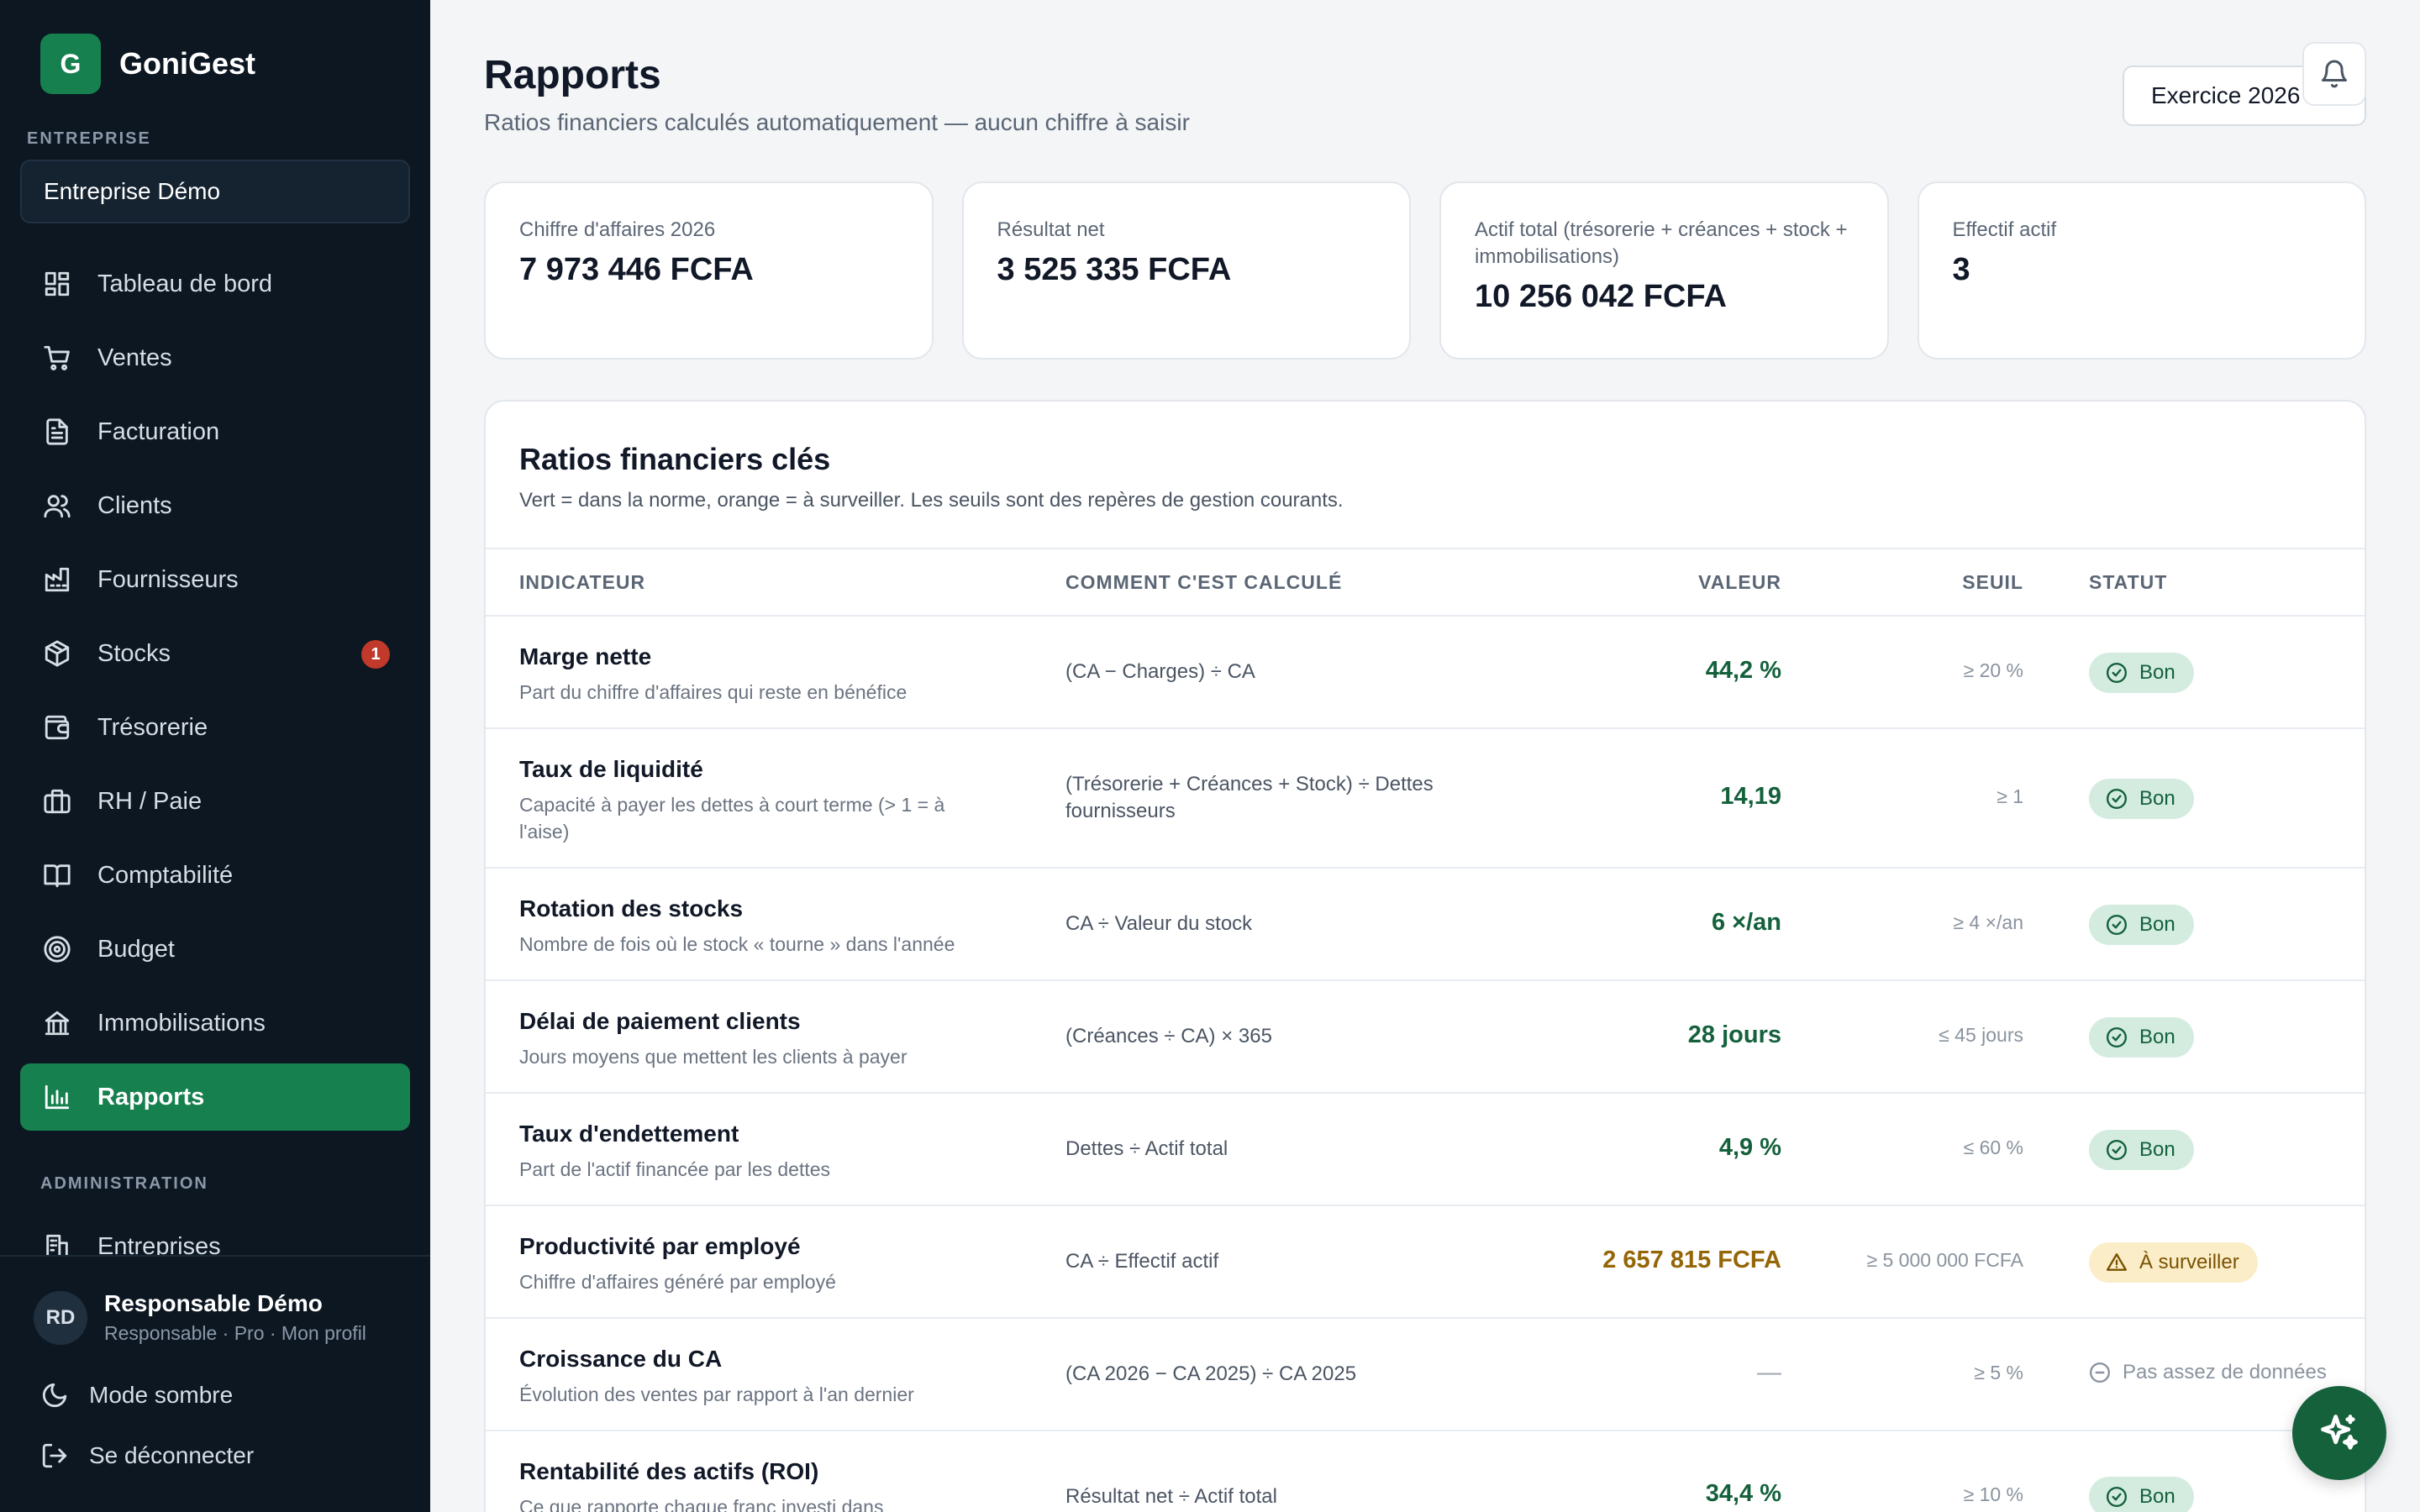  What do you see at coordinates (1769, 1372) in the screenshot?
I see `ratio-value: —` at bounding box center [1769, 1372].